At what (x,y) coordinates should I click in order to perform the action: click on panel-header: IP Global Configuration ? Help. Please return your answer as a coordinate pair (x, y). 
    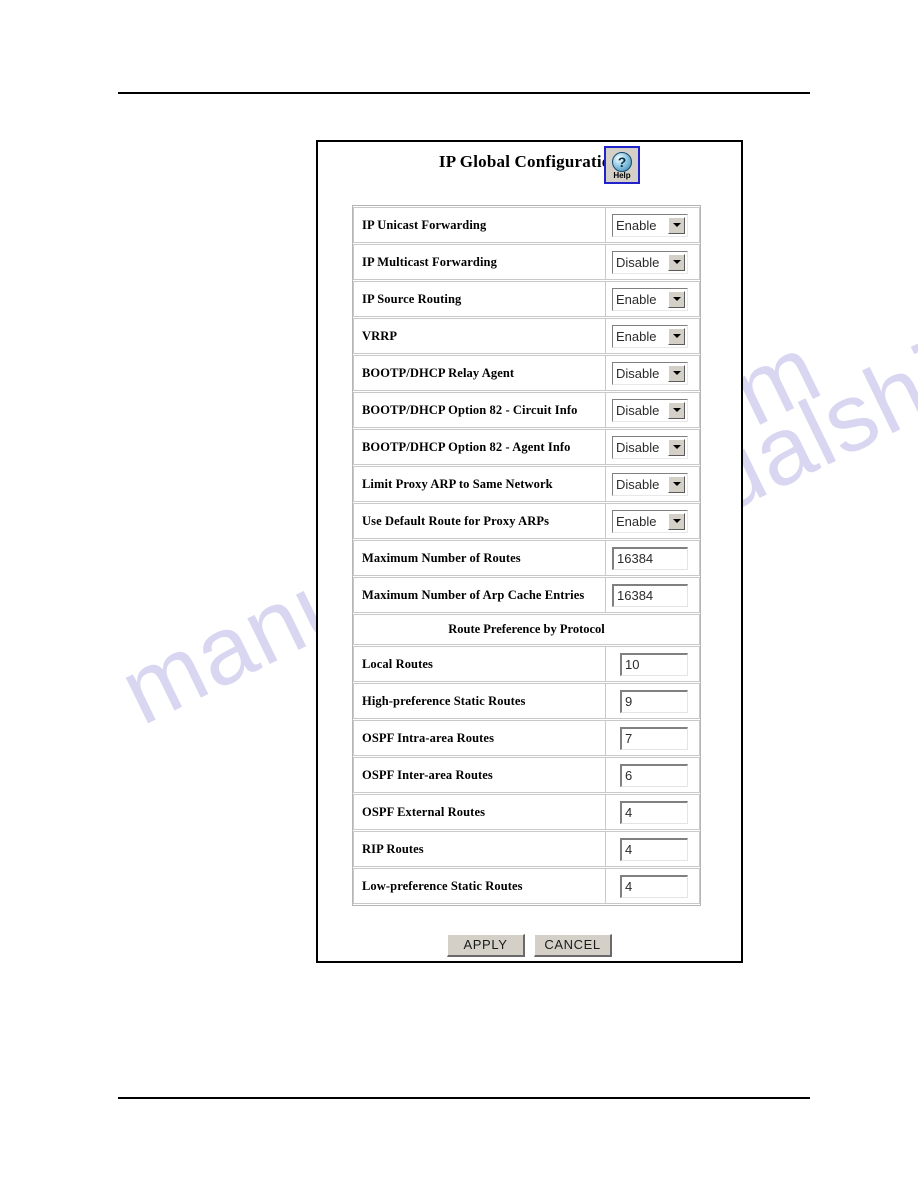
    Looking at the image, I should click on (529, 171).